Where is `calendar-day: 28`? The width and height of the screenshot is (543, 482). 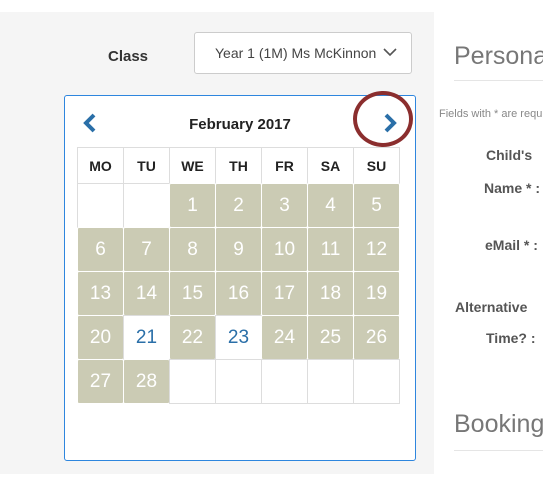
calendar-day: 28 is located at coordinates (146, 381).